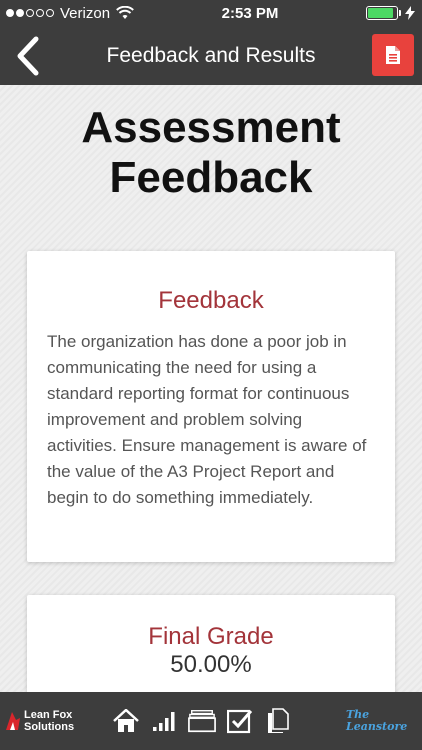 The width and height of the screenshot is (422, 750). I want to click on nav-bar: Feedback and Results, so click(211, 55).